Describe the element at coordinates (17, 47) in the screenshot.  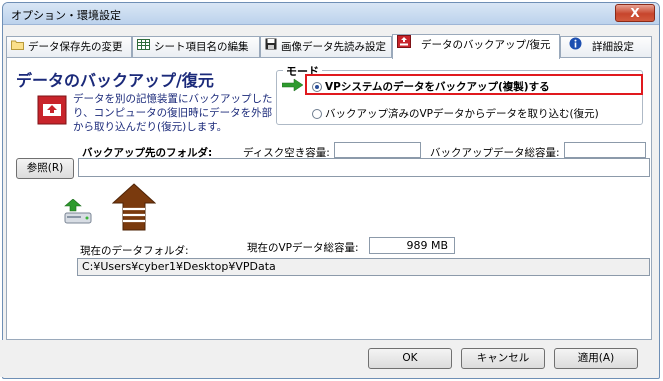
I see `folder-icon` at that location.